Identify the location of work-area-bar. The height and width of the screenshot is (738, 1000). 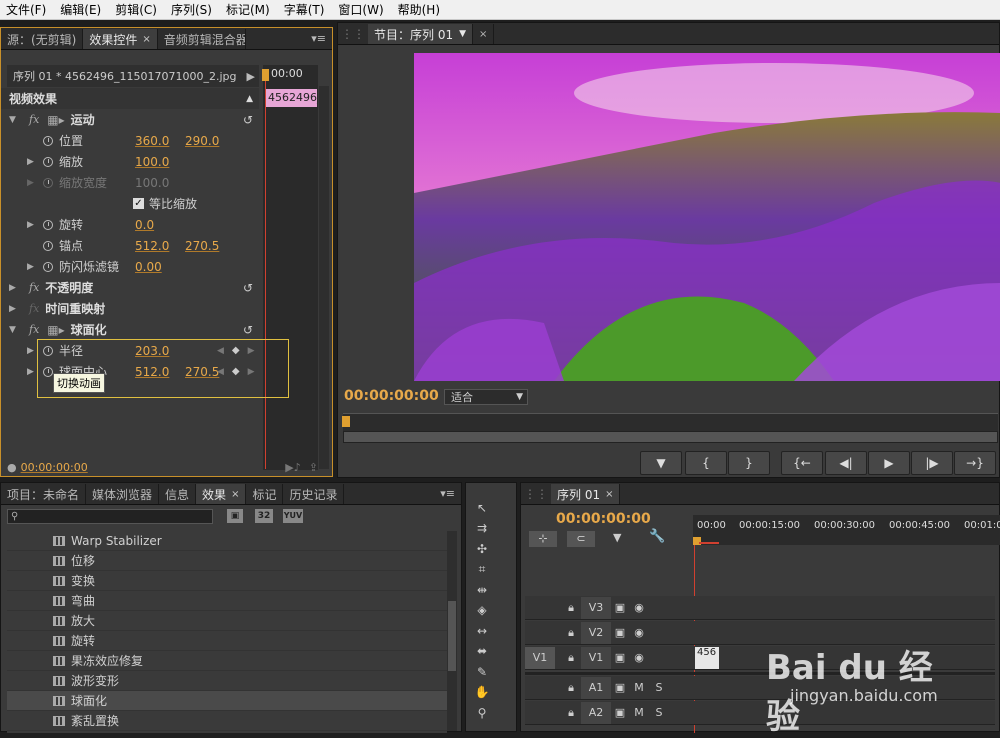
(709, 543).